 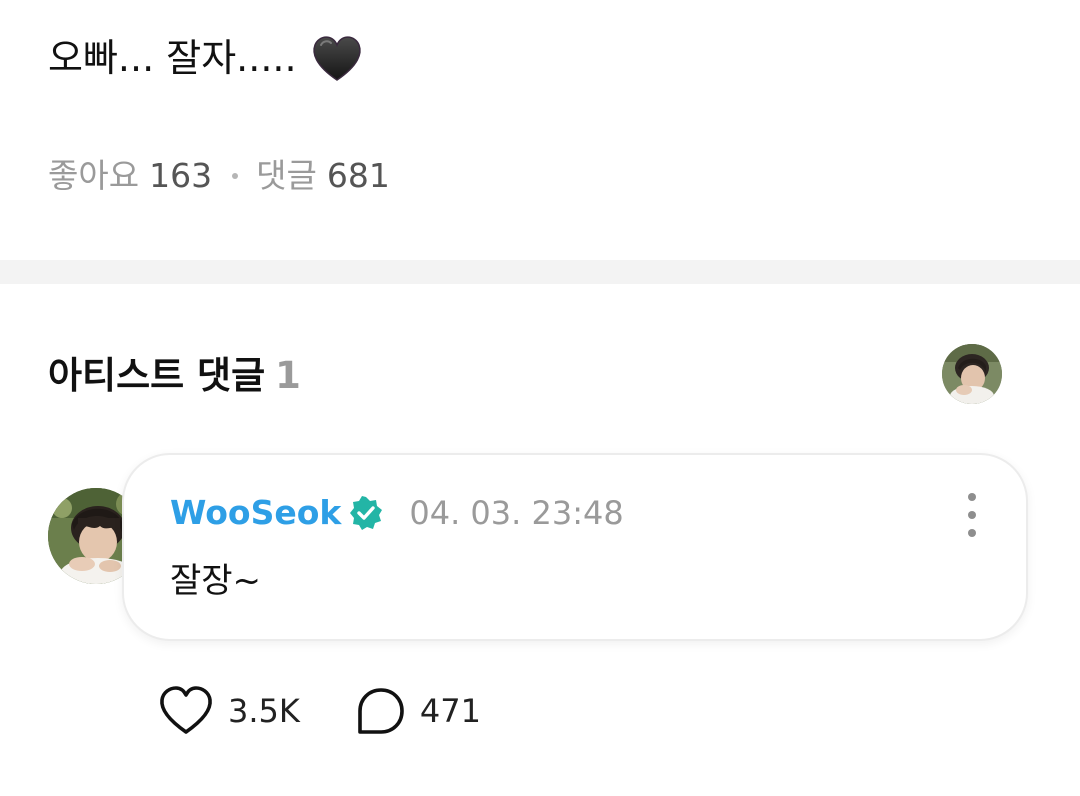 What do you see at coordinates (418, 711) in the screenshot?
I see `reply-button: 471` at bounding box center [418, 711].